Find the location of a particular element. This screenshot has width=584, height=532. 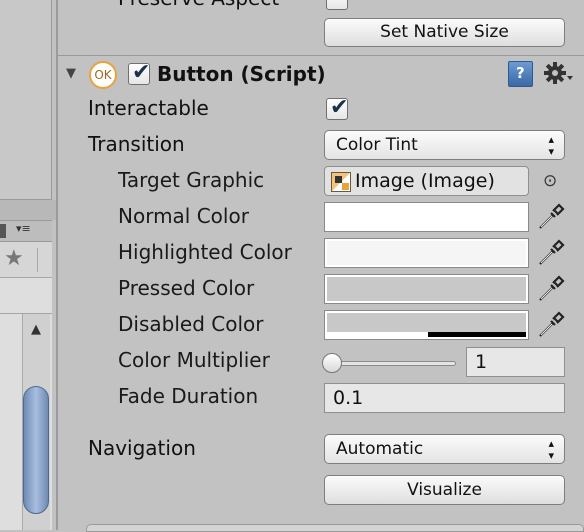

preserve-aspect-checkbox is located at coordinates (337, 5).